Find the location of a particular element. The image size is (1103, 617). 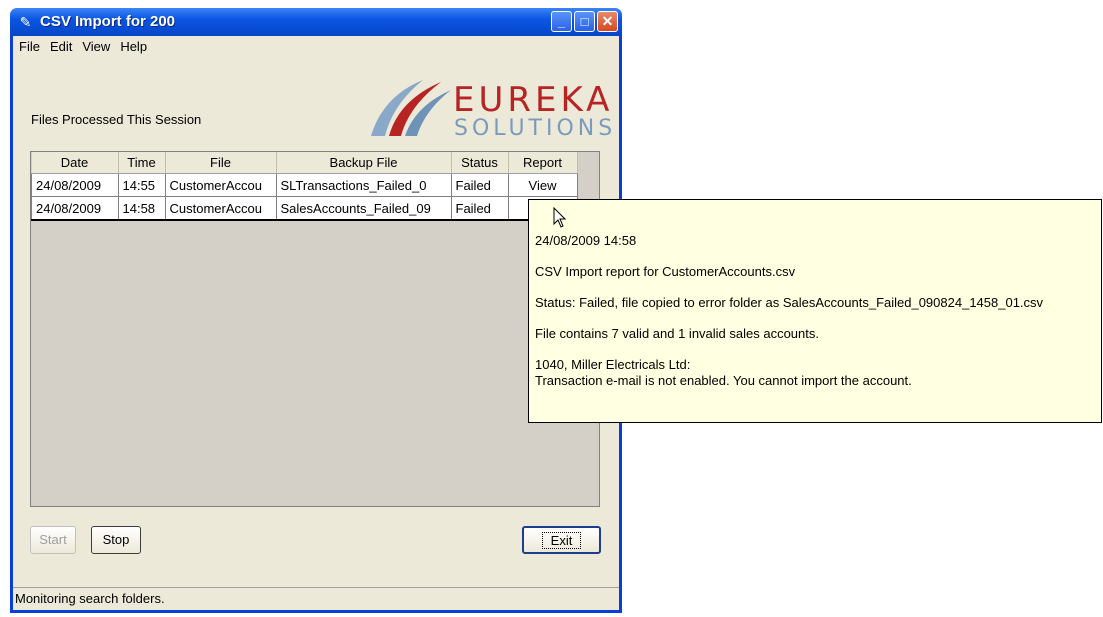

view-report-link: View is located at coordinates (542, 185).